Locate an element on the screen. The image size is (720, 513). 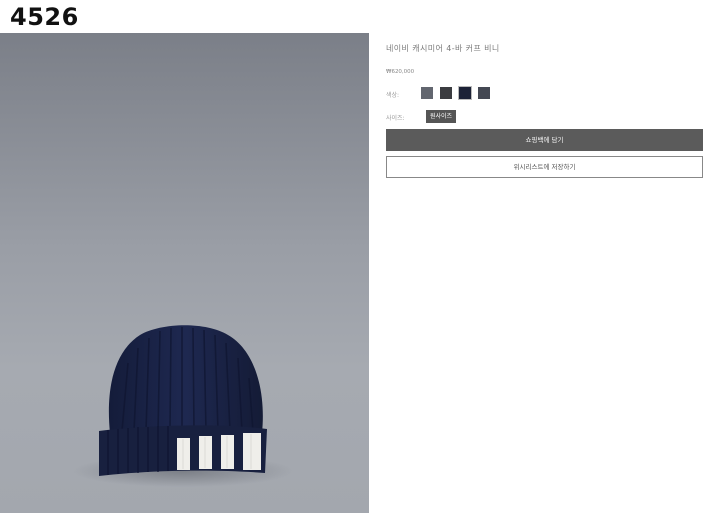
size-label: 사이즈: is located at coordinates (395, 118).